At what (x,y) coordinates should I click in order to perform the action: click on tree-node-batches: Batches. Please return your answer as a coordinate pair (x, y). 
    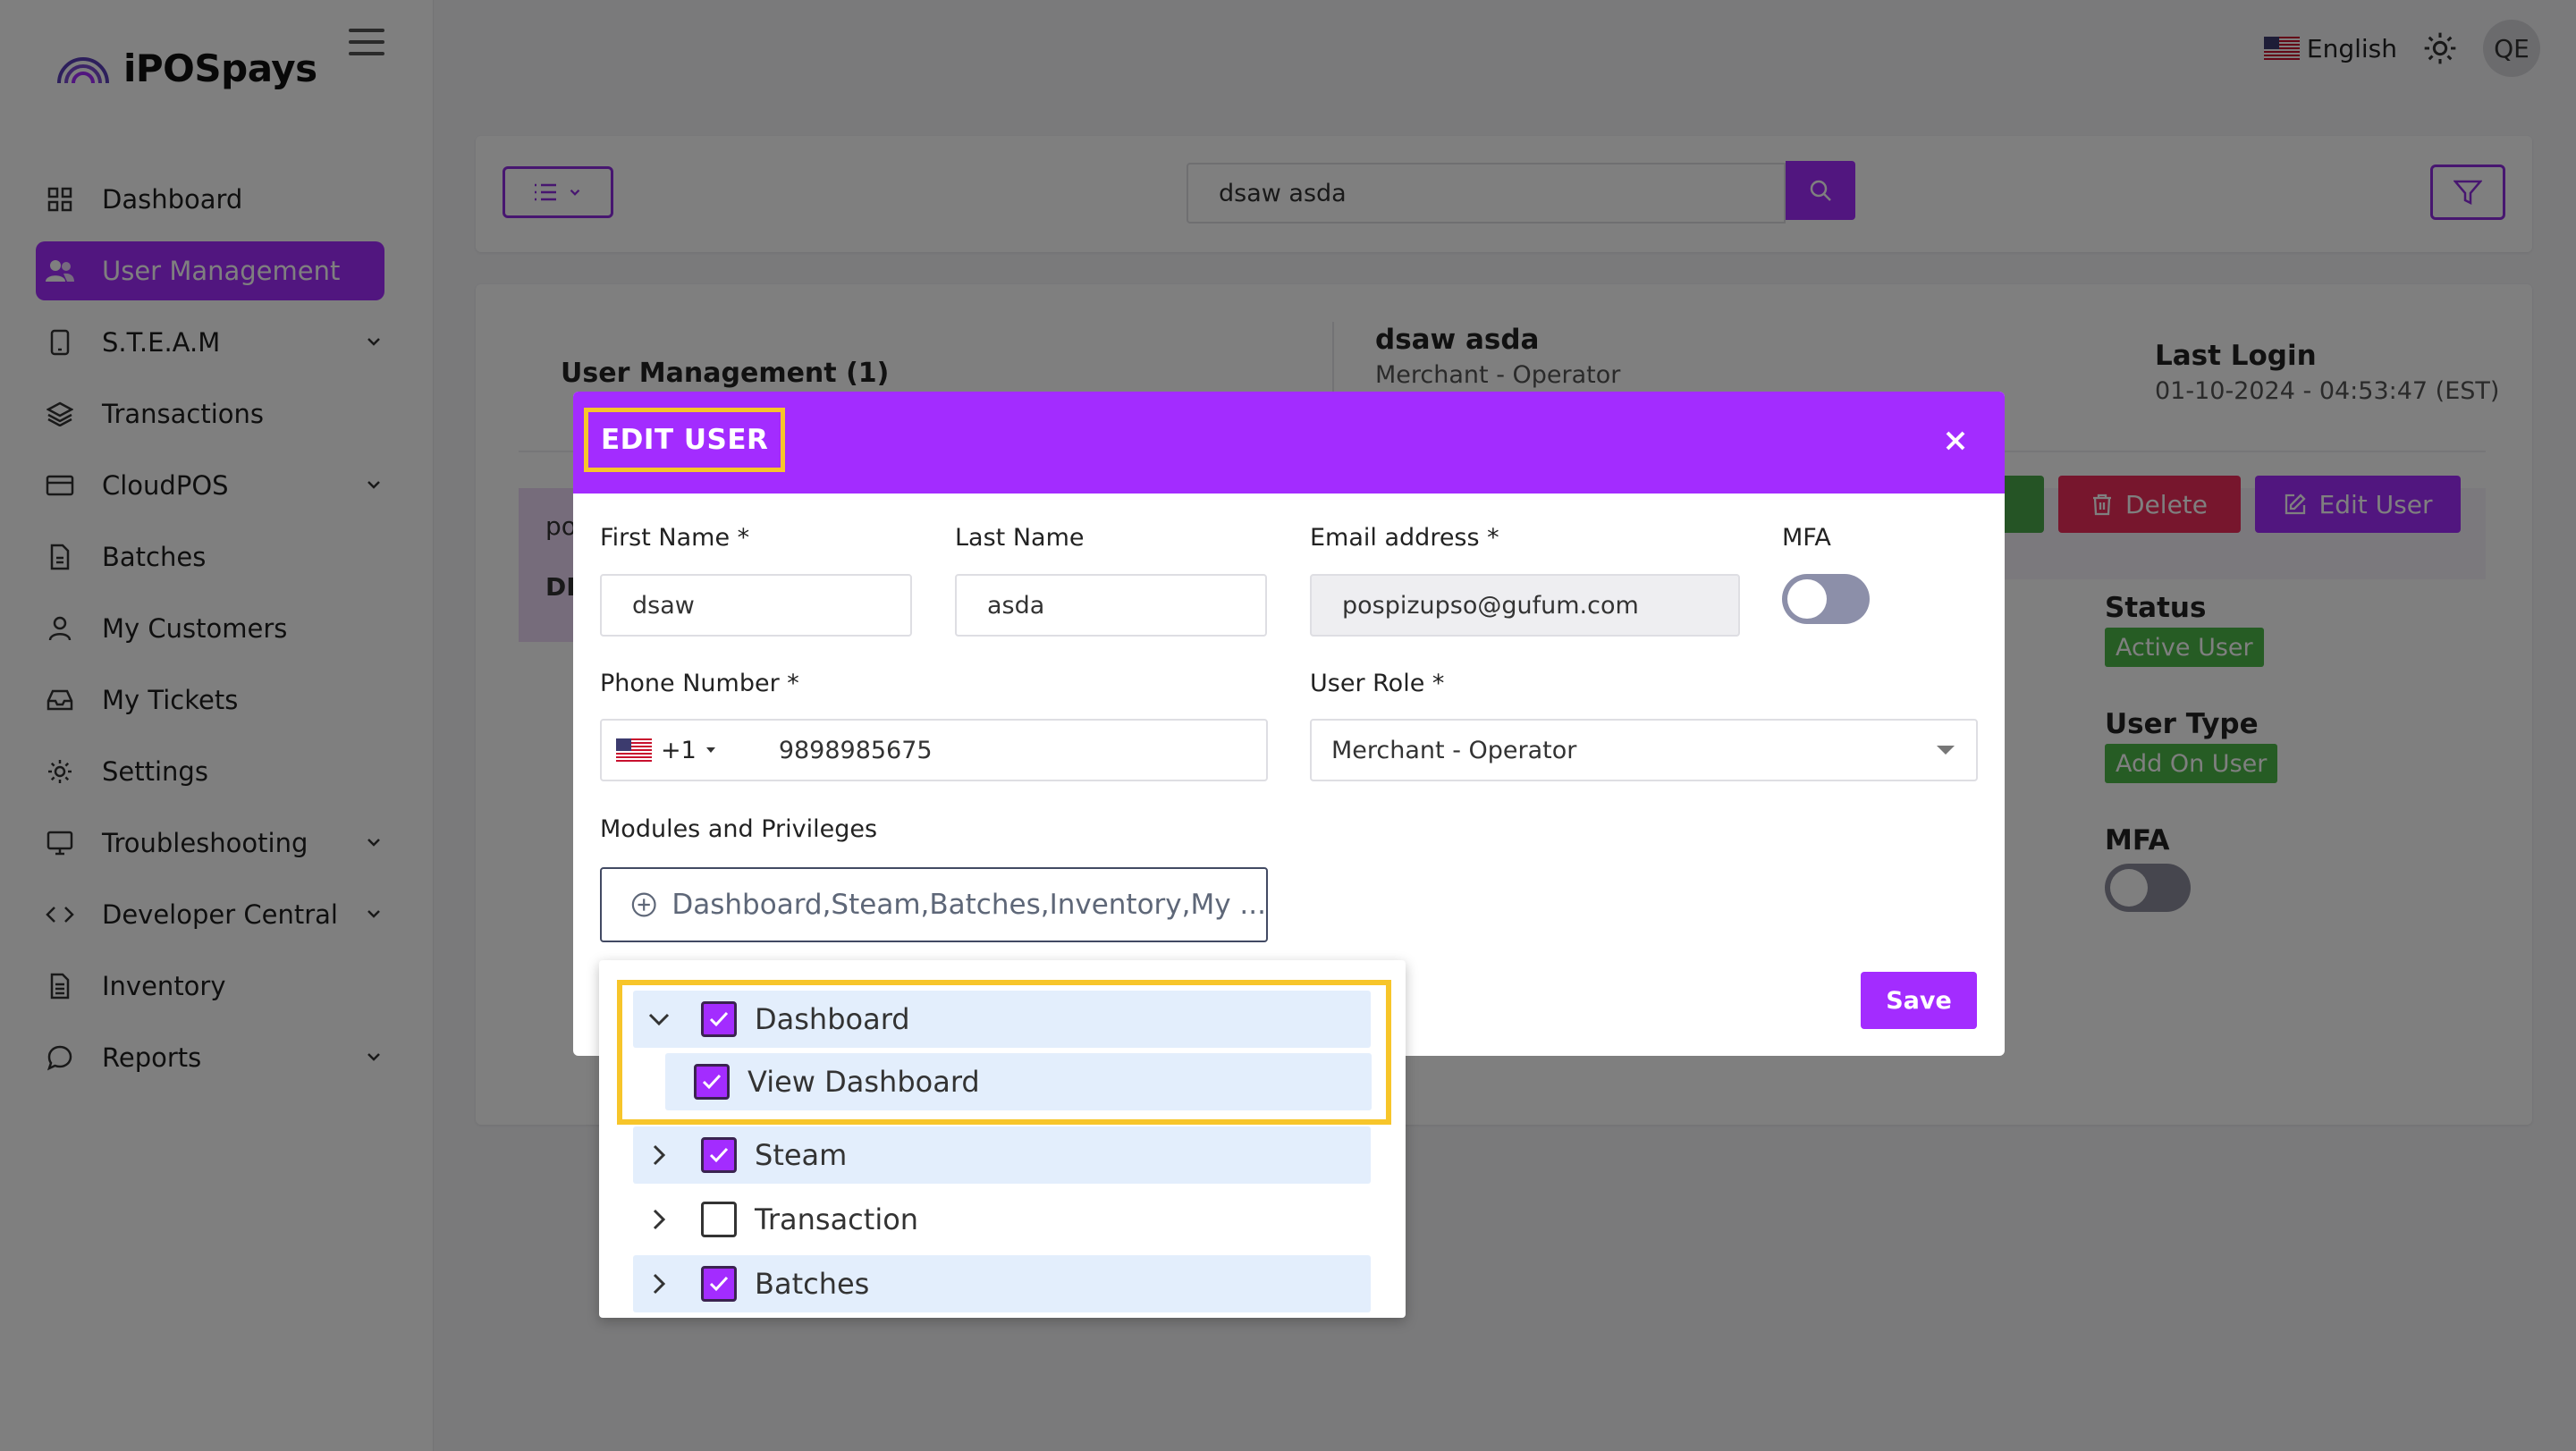
    Looking at the image, I should click on (1002, 1283).